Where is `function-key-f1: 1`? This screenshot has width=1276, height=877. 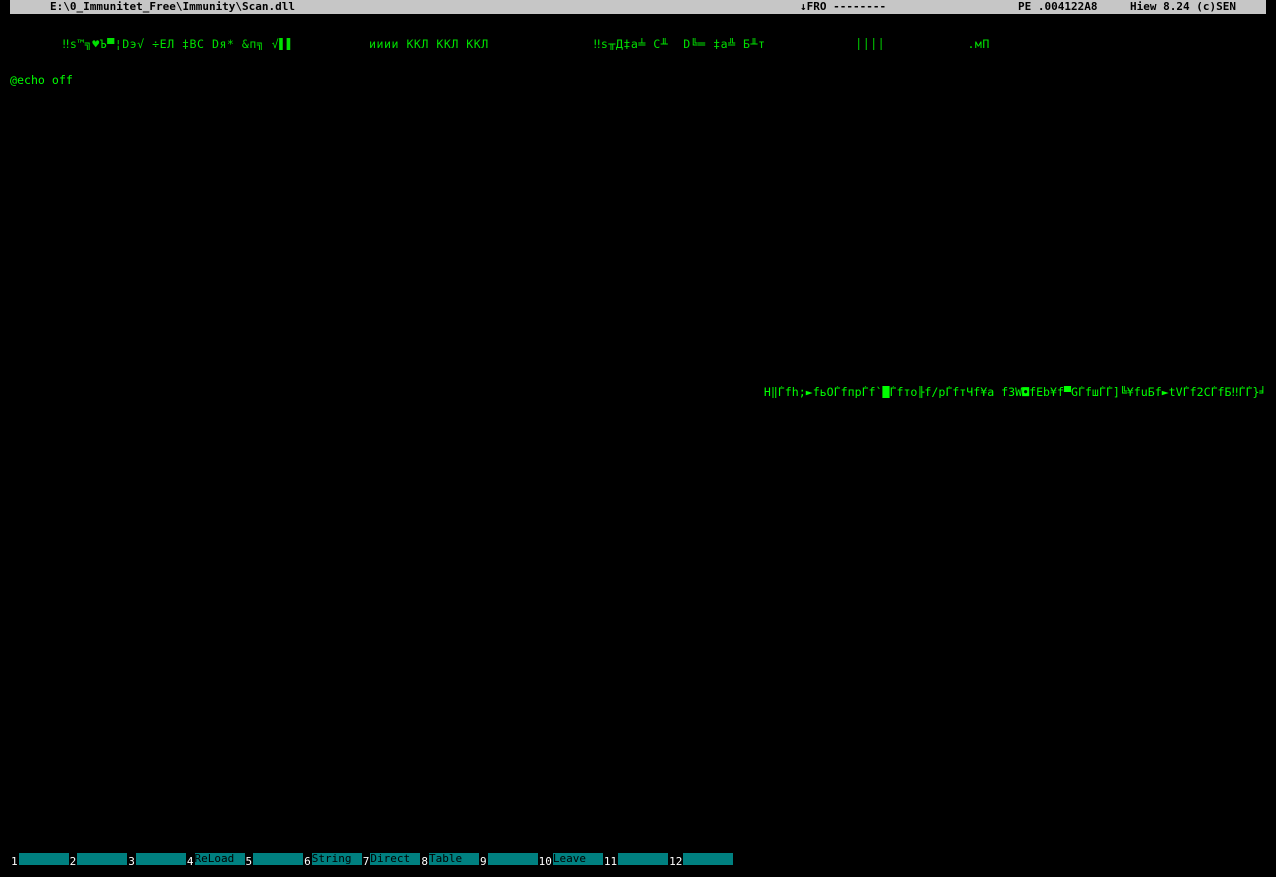 function-key-f1: 1 is located at coordinates (39, 859).